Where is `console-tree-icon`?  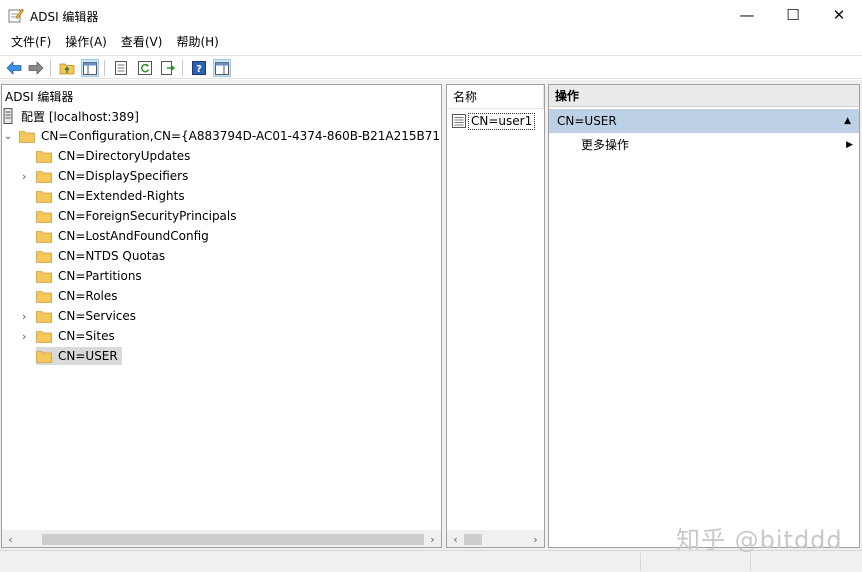
console-tree-icon is located at coordinates (90, 68).